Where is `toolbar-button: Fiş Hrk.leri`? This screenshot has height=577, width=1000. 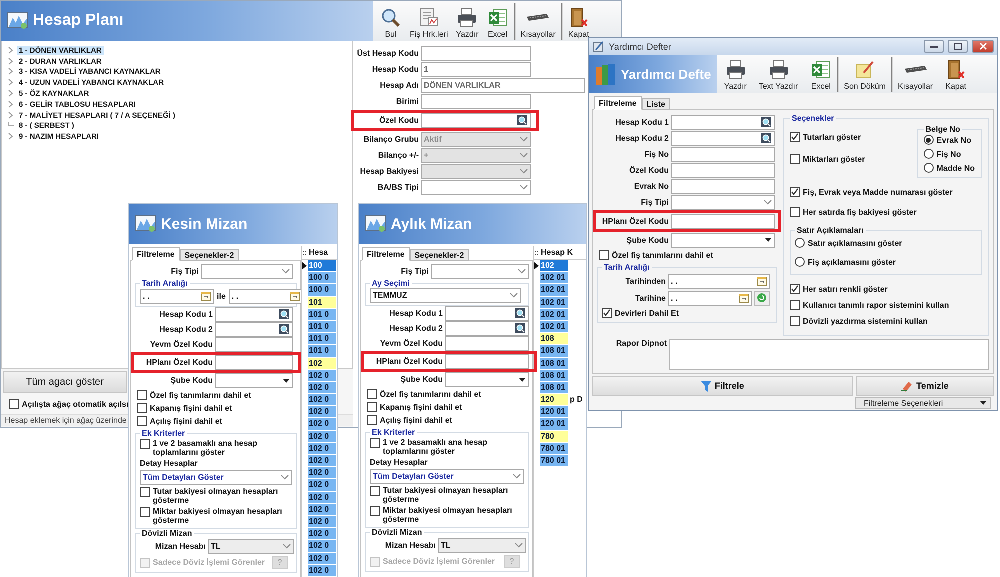 toolbar-button: Fiş Hrk.leri is located at coordinates (429, 21).